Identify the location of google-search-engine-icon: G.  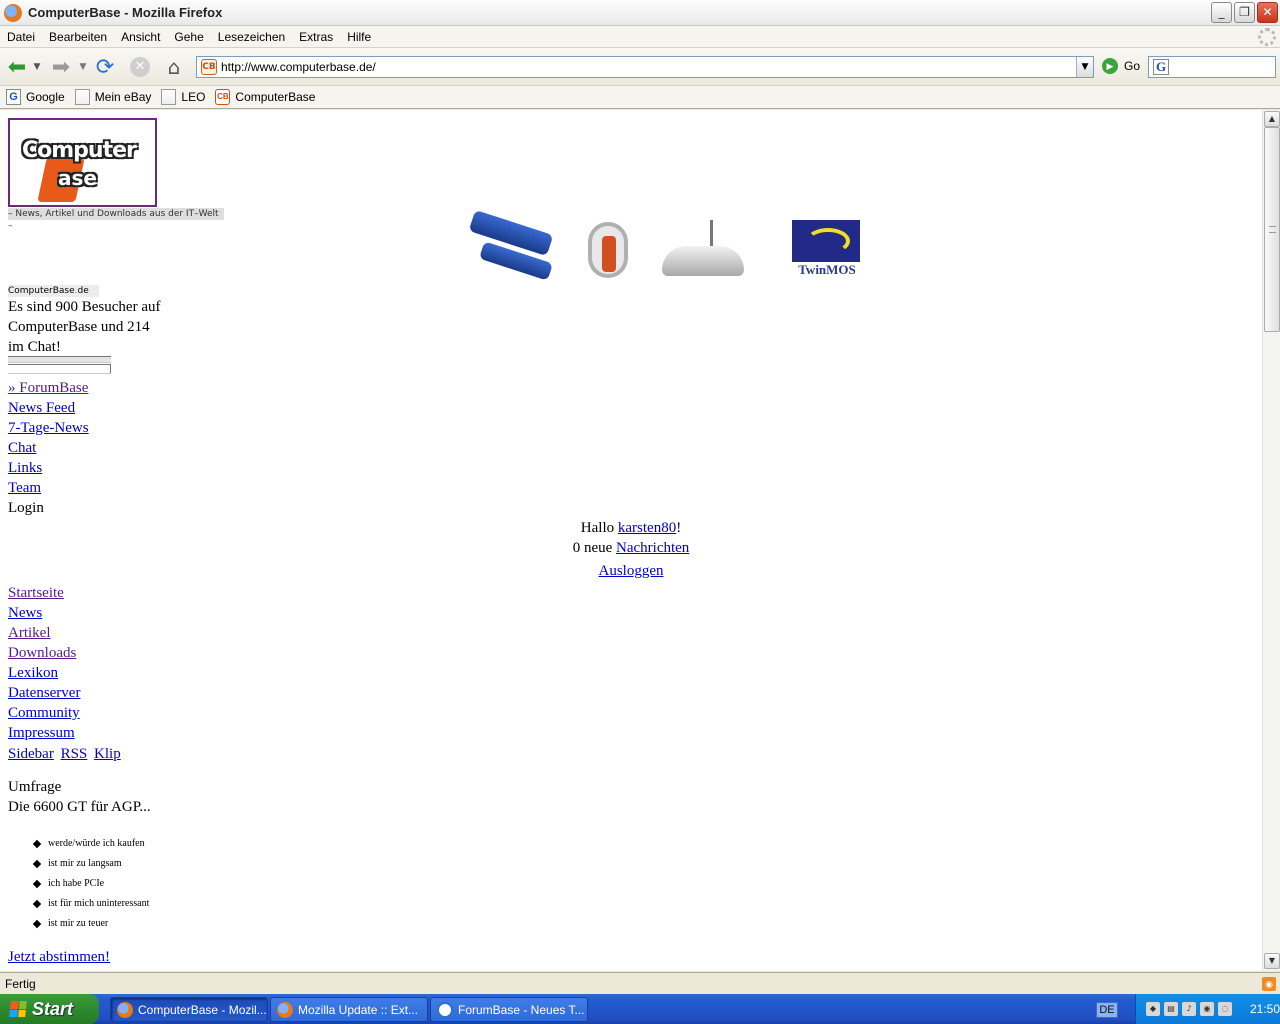
(1161, 67).